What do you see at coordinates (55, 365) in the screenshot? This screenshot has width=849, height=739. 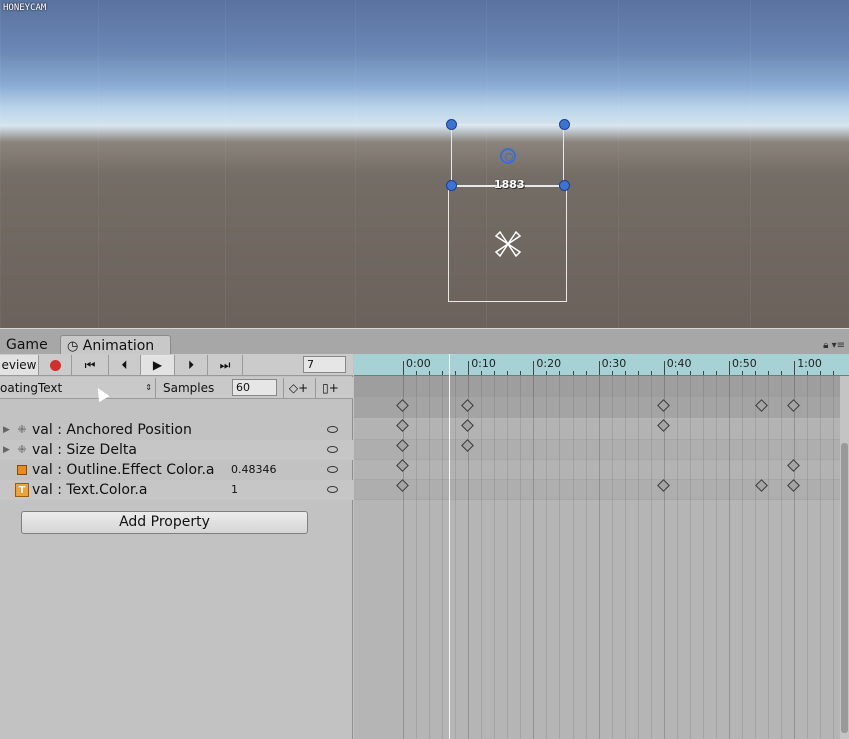 I see `record-button` at bounding box center [55, 365].